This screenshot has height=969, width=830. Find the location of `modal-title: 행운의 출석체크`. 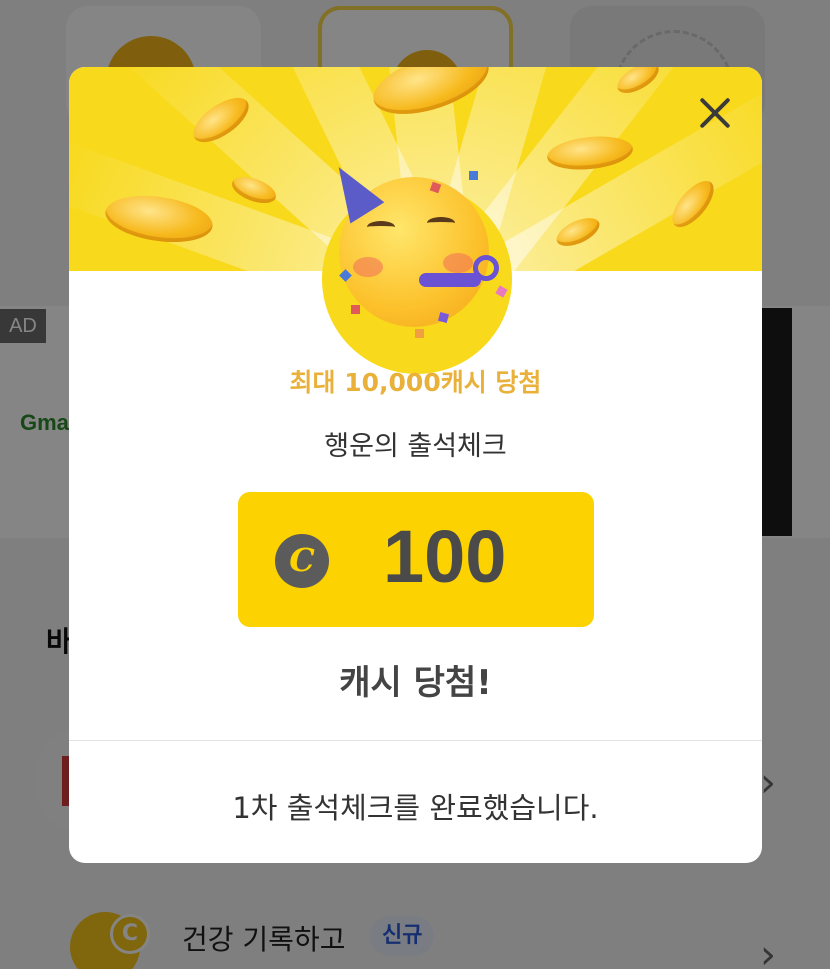

modal-title: 행운의 출석체크 is located at coordinates (415, 446).